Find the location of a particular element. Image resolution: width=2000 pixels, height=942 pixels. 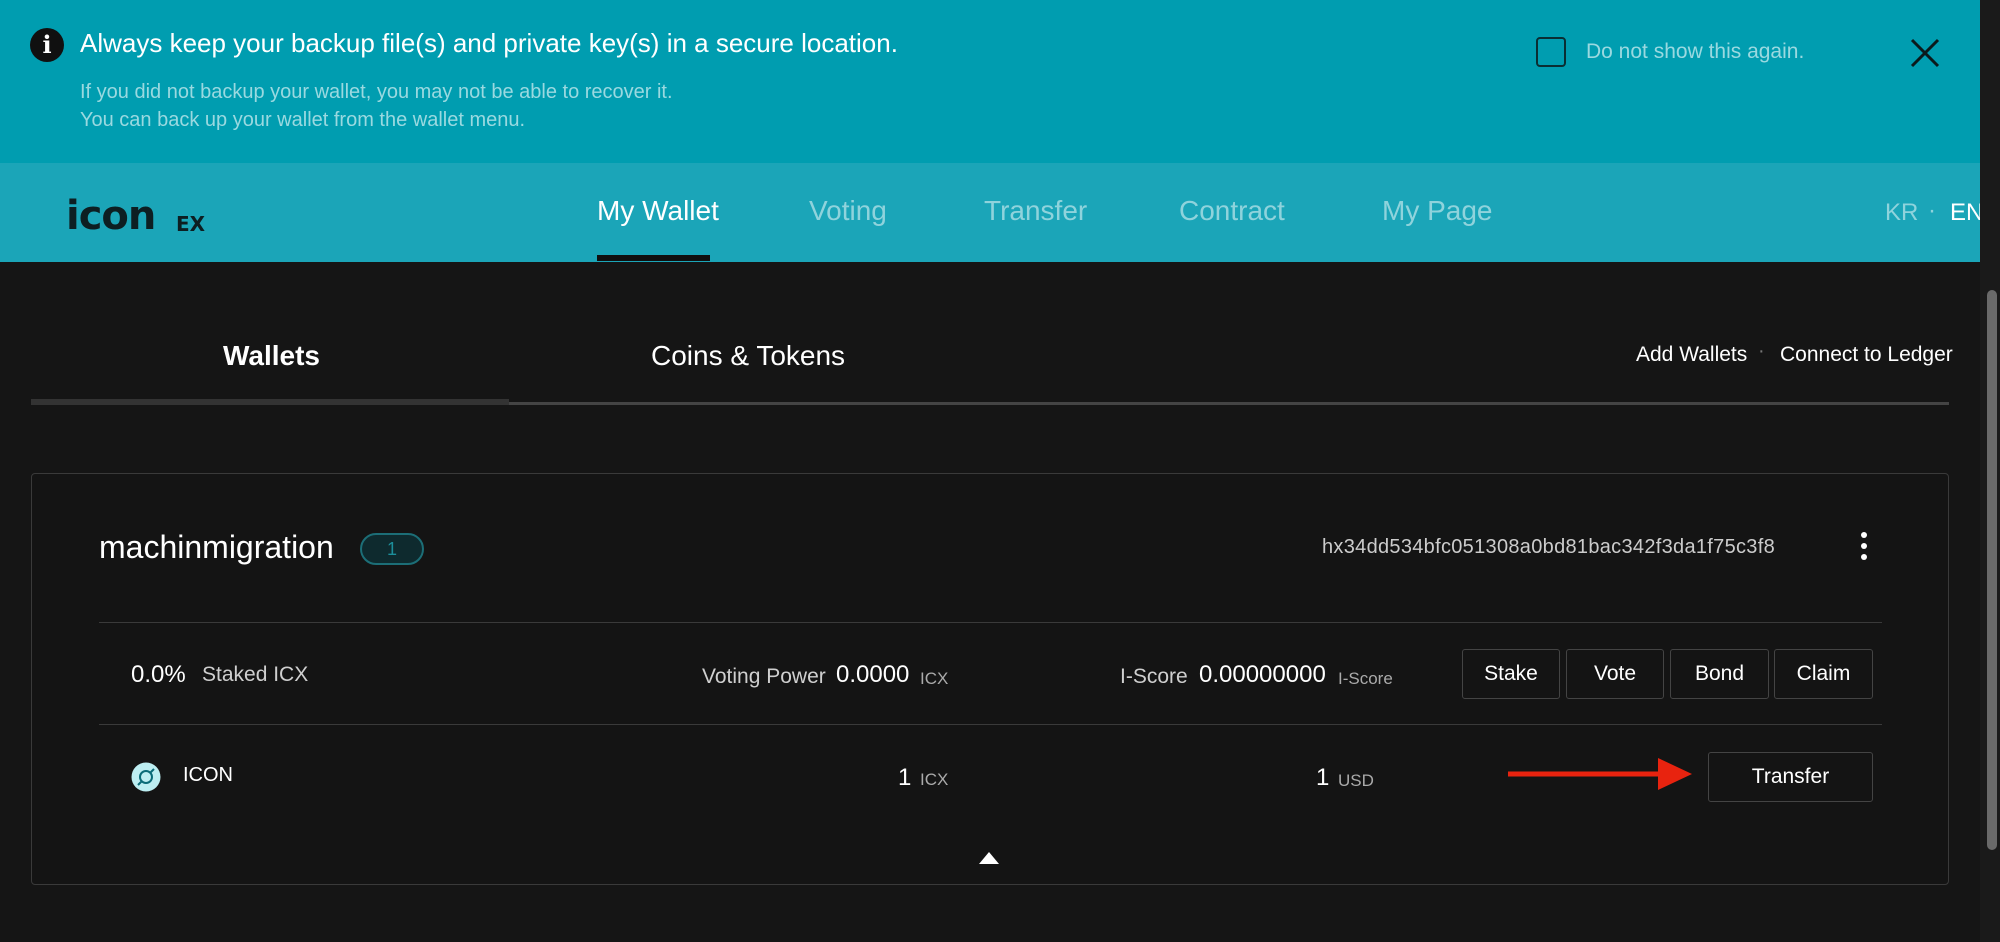

transfer-button: Transfer is located at coordinates (1790, 777).